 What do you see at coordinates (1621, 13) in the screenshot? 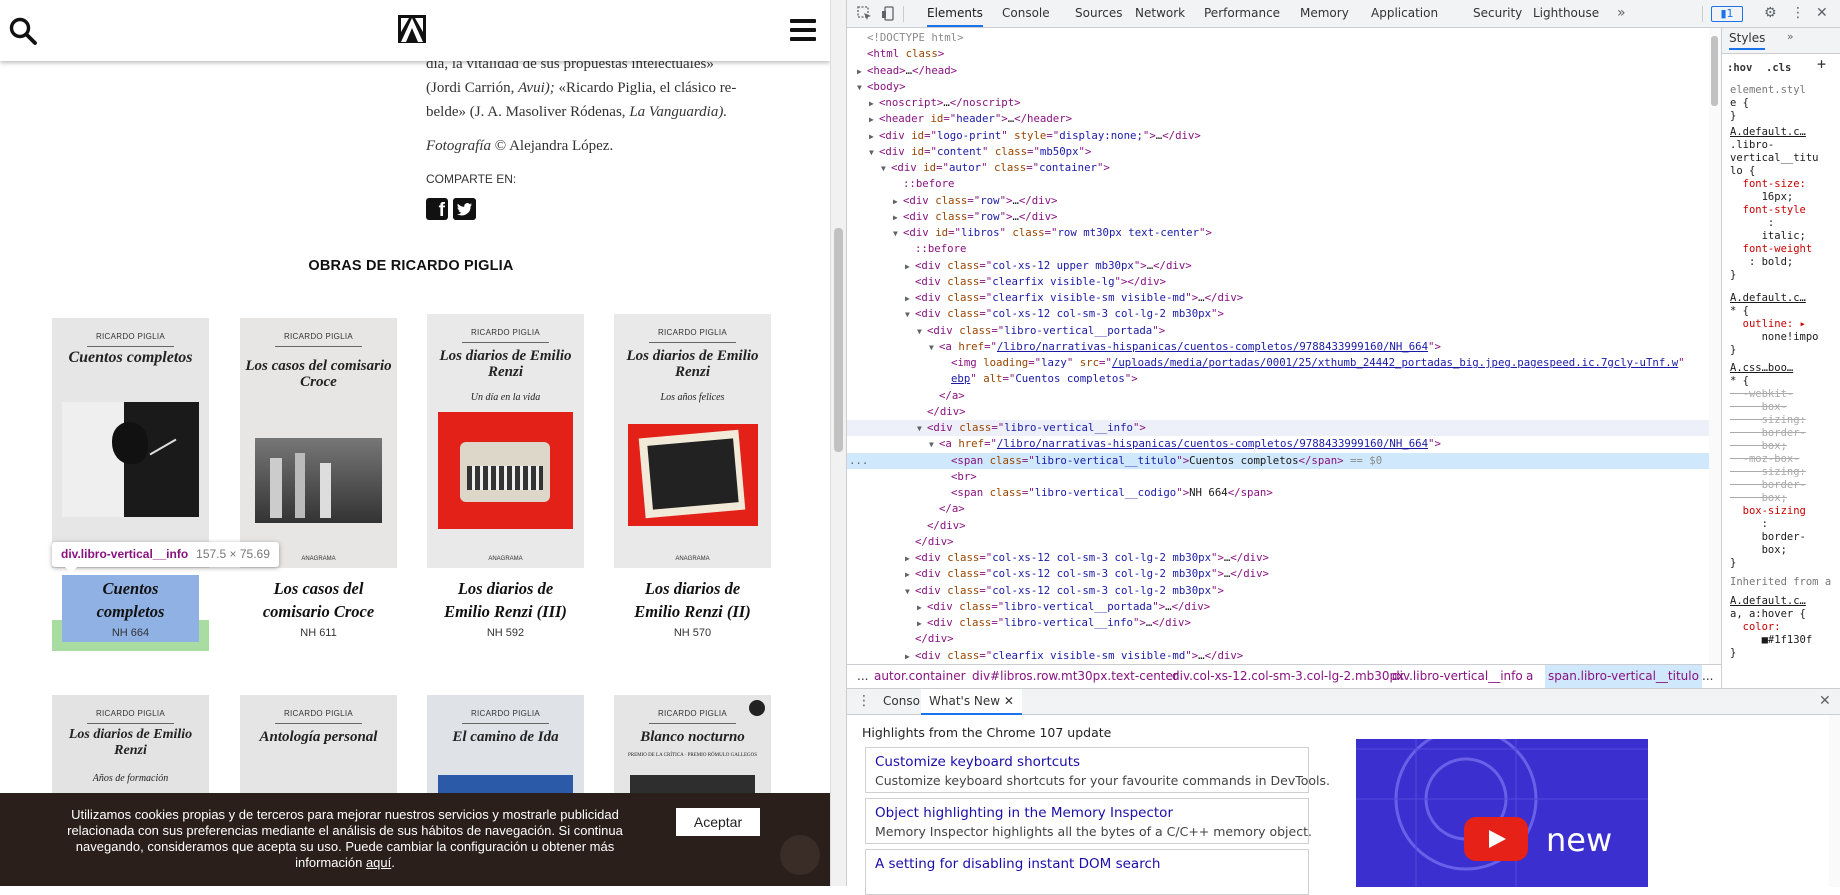
I see `more-tabs-icon: »` at bounding box center [1621, 13].